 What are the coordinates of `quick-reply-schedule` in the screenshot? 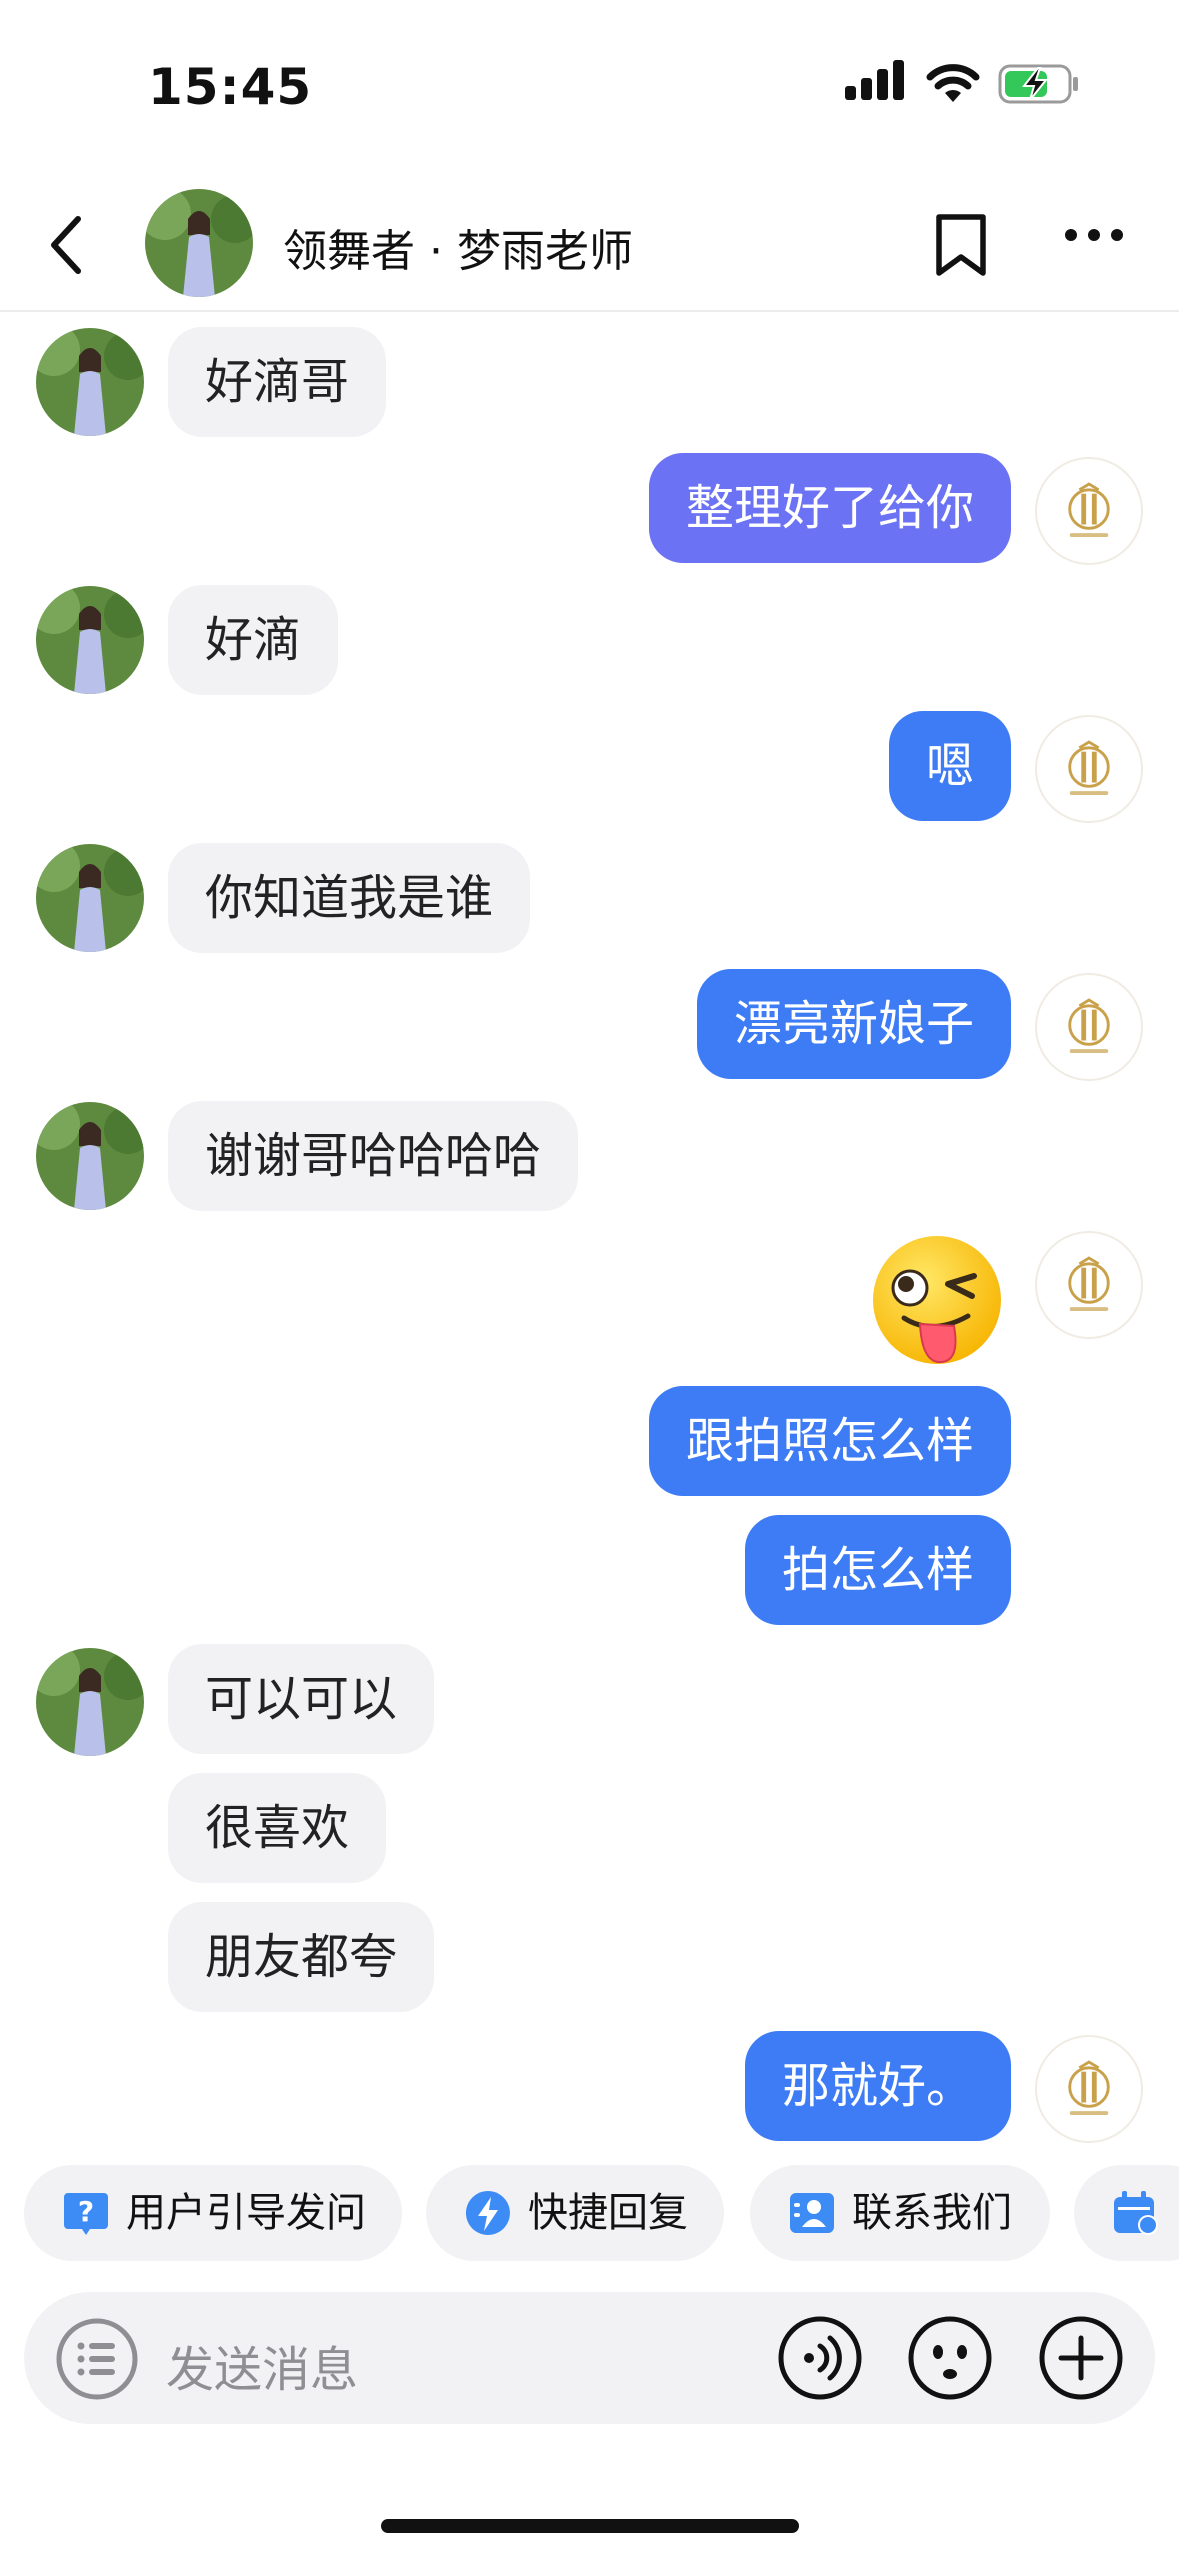 It's located at (1126, 2213).